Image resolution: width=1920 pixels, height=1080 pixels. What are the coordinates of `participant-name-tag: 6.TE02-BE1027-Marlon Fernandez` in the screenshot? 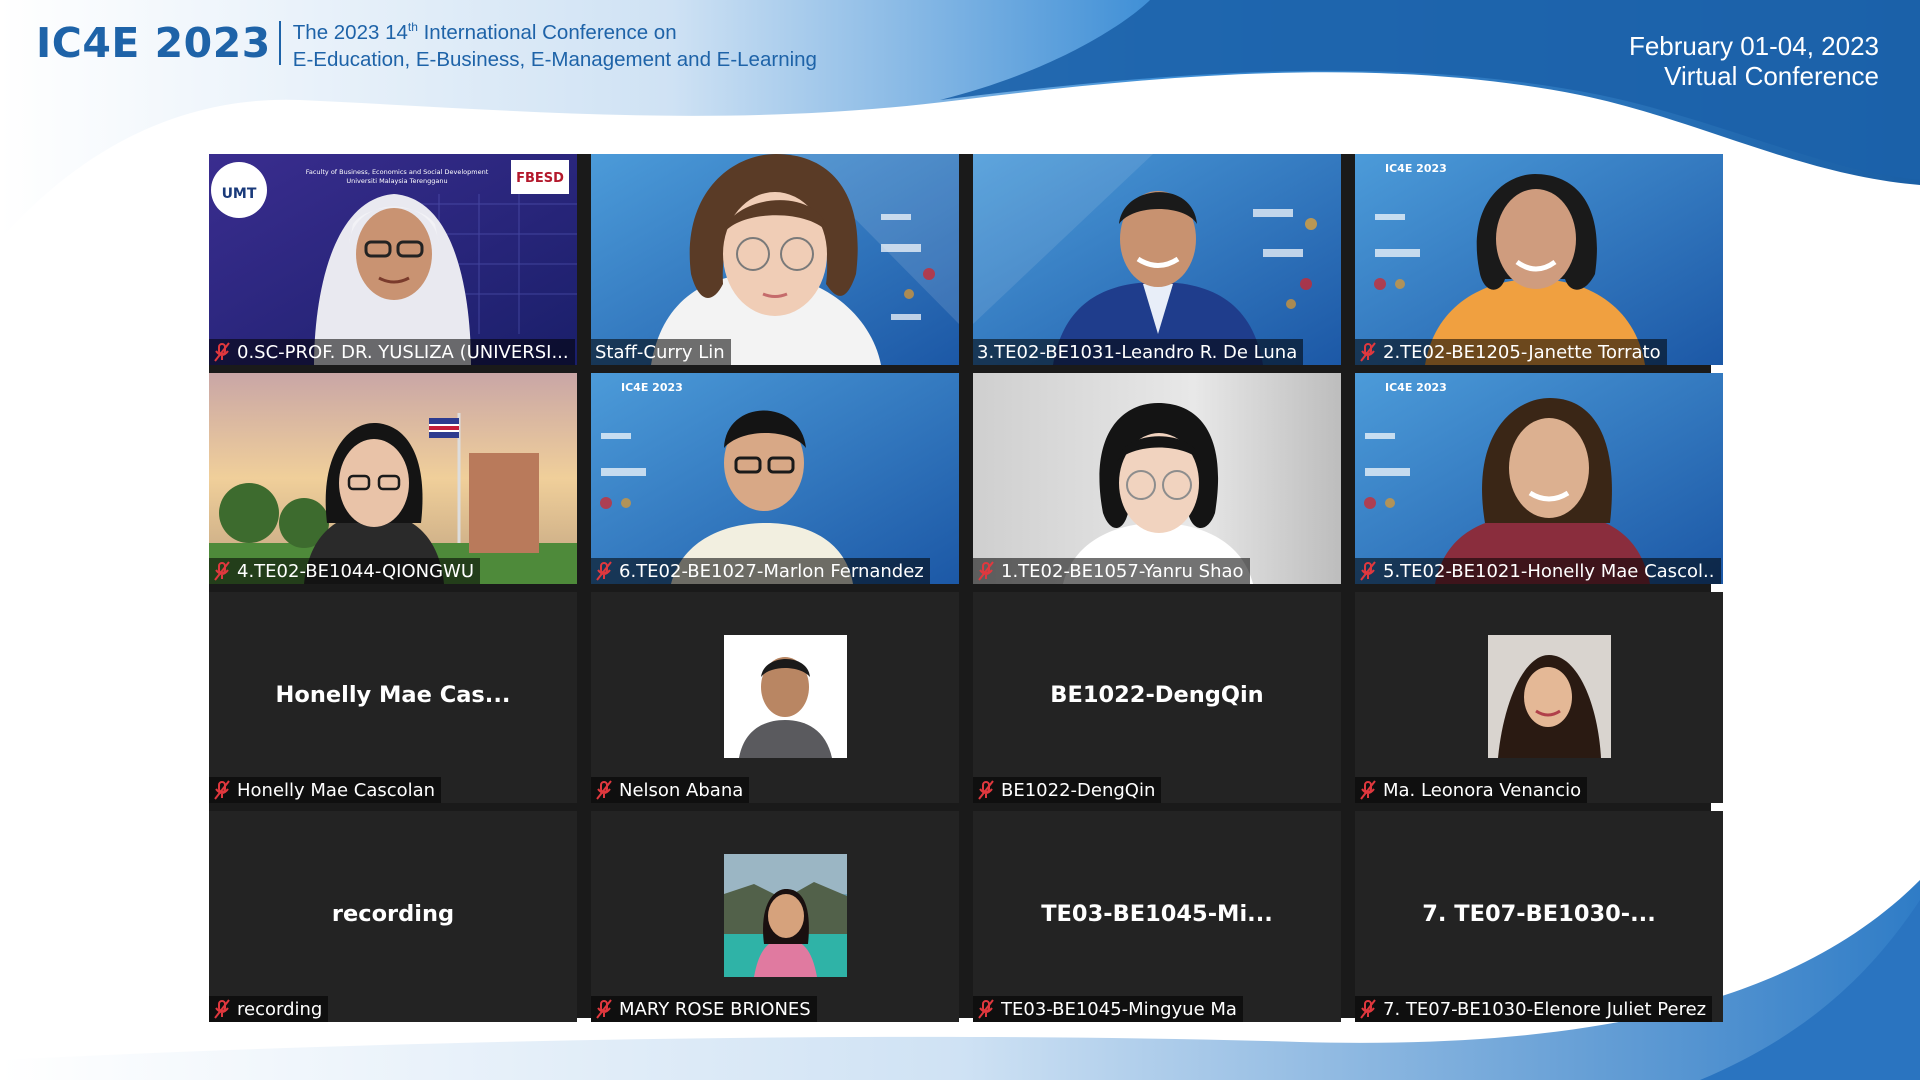 It's located at (760, 571).